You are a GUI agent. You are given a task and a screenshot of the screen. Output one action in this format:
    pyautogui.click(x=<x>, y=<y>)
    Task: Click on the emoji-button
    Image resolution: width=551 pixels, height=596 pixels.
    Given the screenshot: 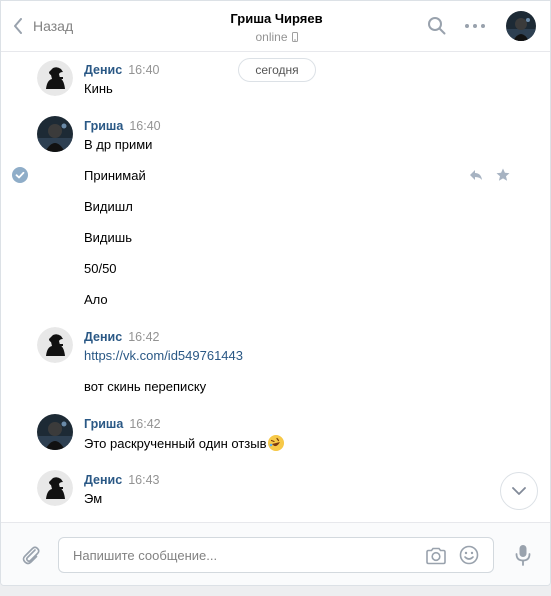 What is the action you would take?
    pyautogui.click(x=469, y=555)
    